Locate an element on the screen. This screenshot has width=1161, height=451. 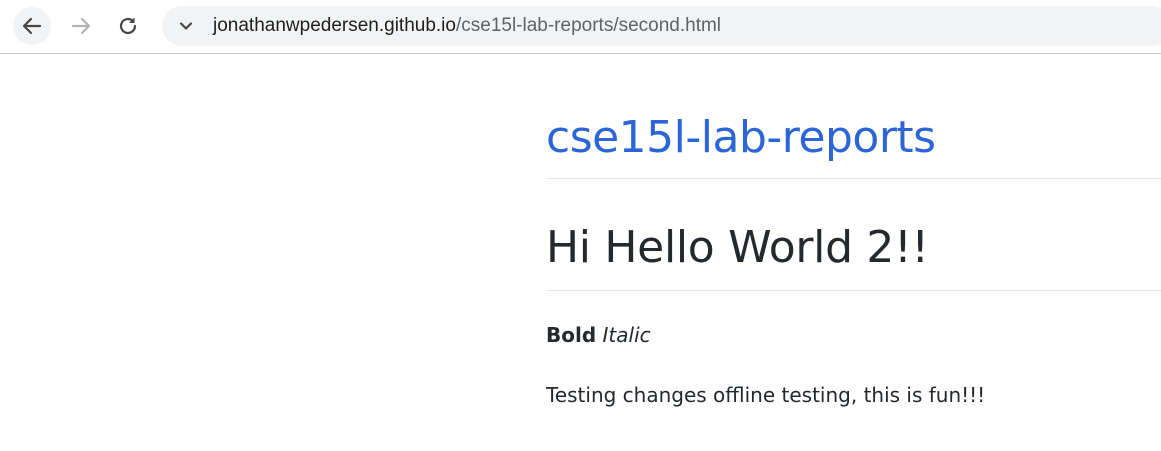
reload-button is located at coordinates (128, 26).